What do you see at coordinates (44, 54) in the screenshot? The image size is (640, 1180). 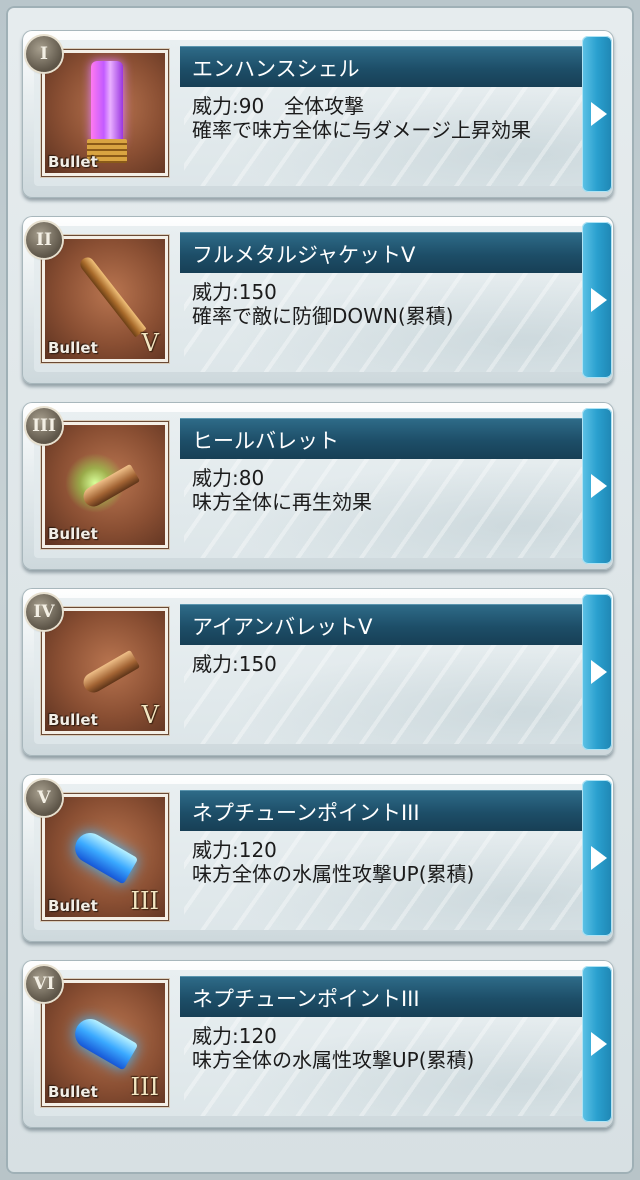 I see `slot-numeral: I` at bounding box center [44, 54].